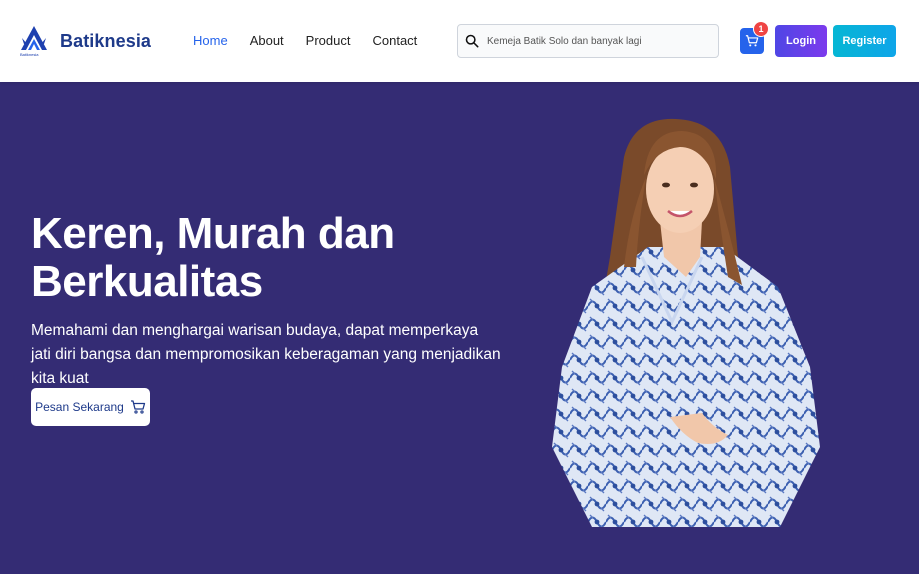 The height and width of the screenshot is (574, 919). I want to click on nav-contact: Contact, so click(394, 40).